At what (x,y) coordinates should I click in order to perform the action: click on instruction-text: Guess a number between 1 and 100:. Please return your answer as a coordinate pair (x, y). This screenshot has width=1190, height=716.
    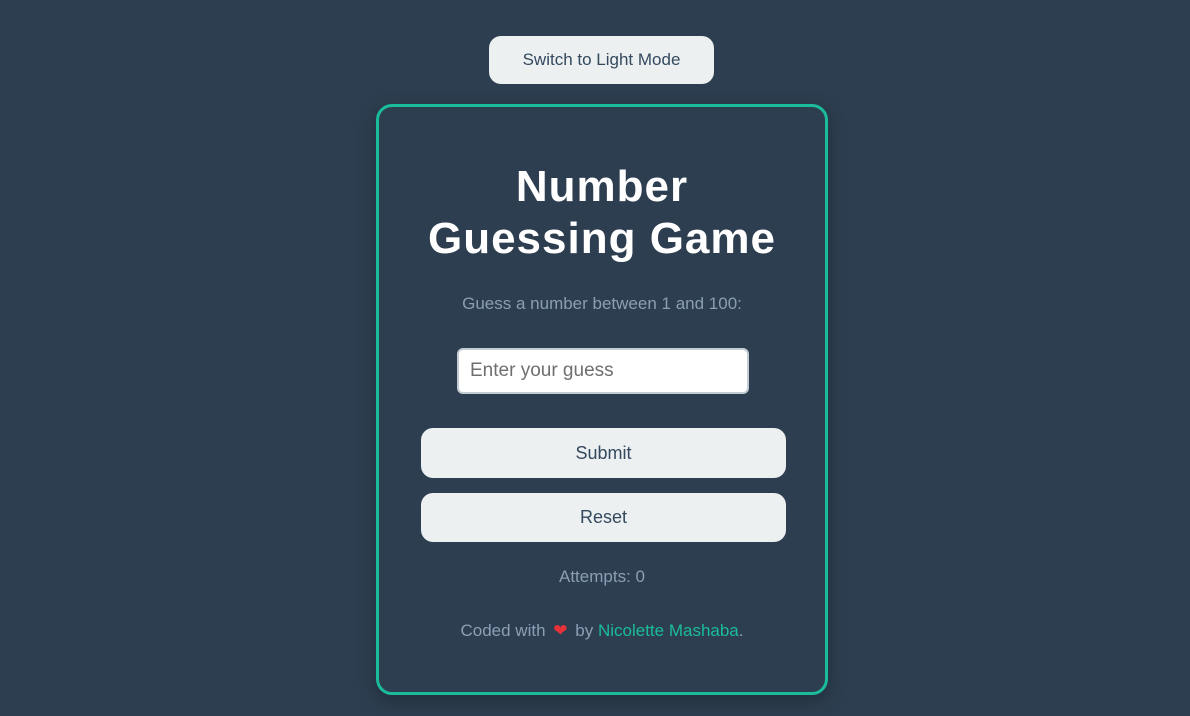
    Looking at the image, I should click on (602, 303).